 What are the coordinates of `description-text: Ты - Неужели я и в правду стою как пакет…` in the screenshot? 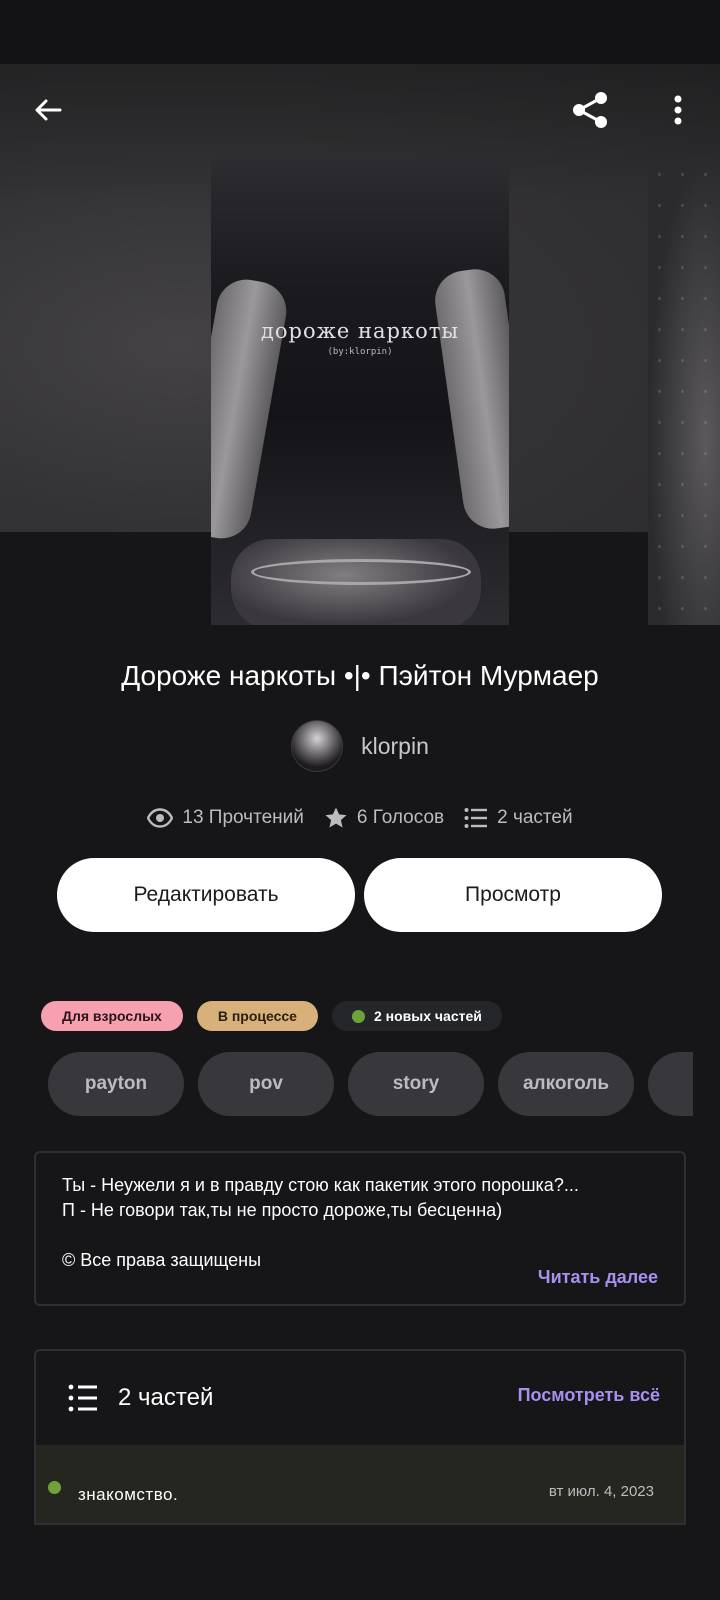 It's located at (320, 1222).